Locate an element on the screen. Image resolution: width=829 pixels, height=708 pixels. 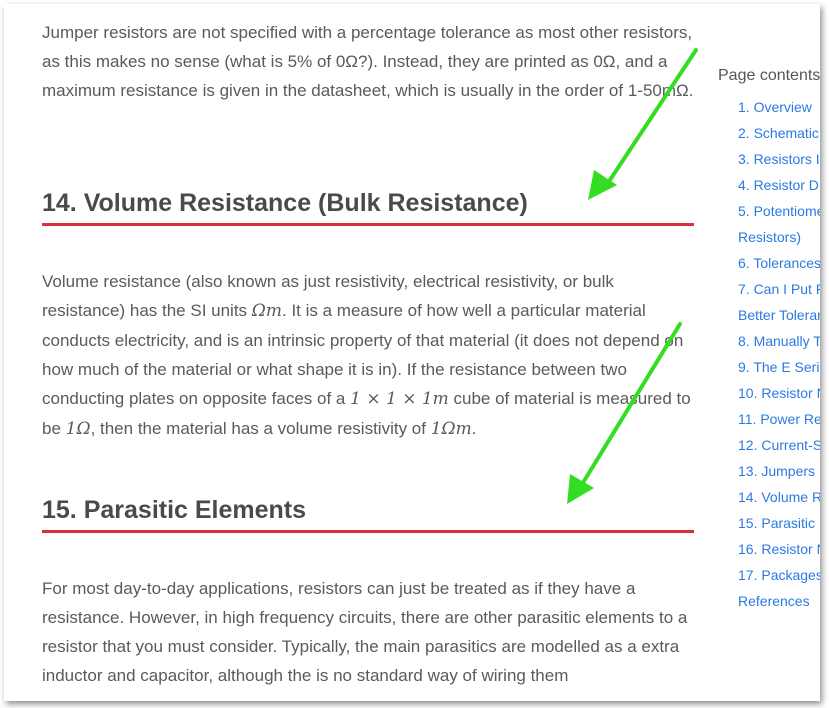
toc-link-resistor-n: 10. Resistor N is located at coordinates (779, 393).